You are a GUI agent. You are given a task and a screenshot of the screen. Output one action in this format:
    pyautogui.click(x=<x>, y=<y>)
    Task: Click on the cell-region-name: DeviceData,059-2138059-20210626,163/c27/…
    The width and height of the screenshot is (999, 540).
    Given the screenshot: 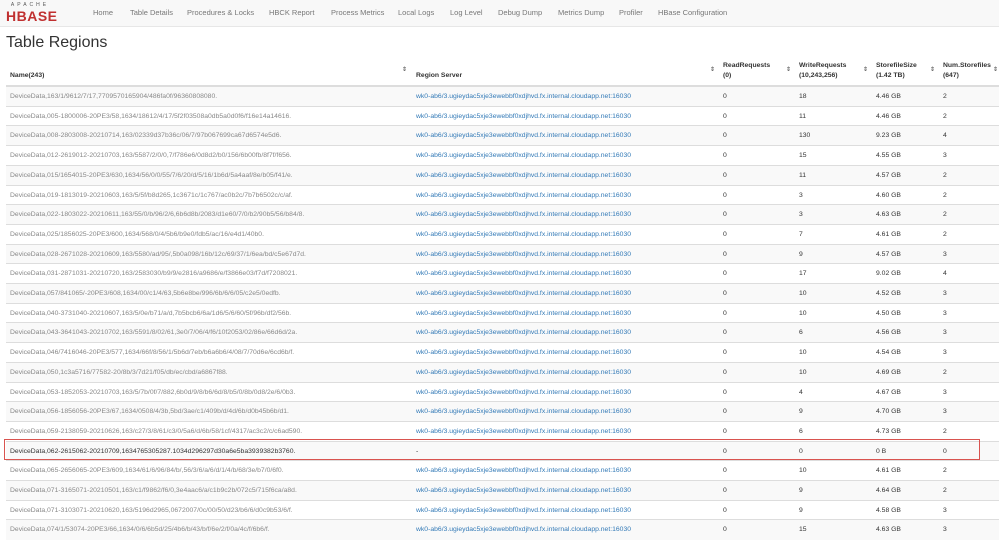 What is the action you would take?
    pyautogui.click(x=156, y=431)
    